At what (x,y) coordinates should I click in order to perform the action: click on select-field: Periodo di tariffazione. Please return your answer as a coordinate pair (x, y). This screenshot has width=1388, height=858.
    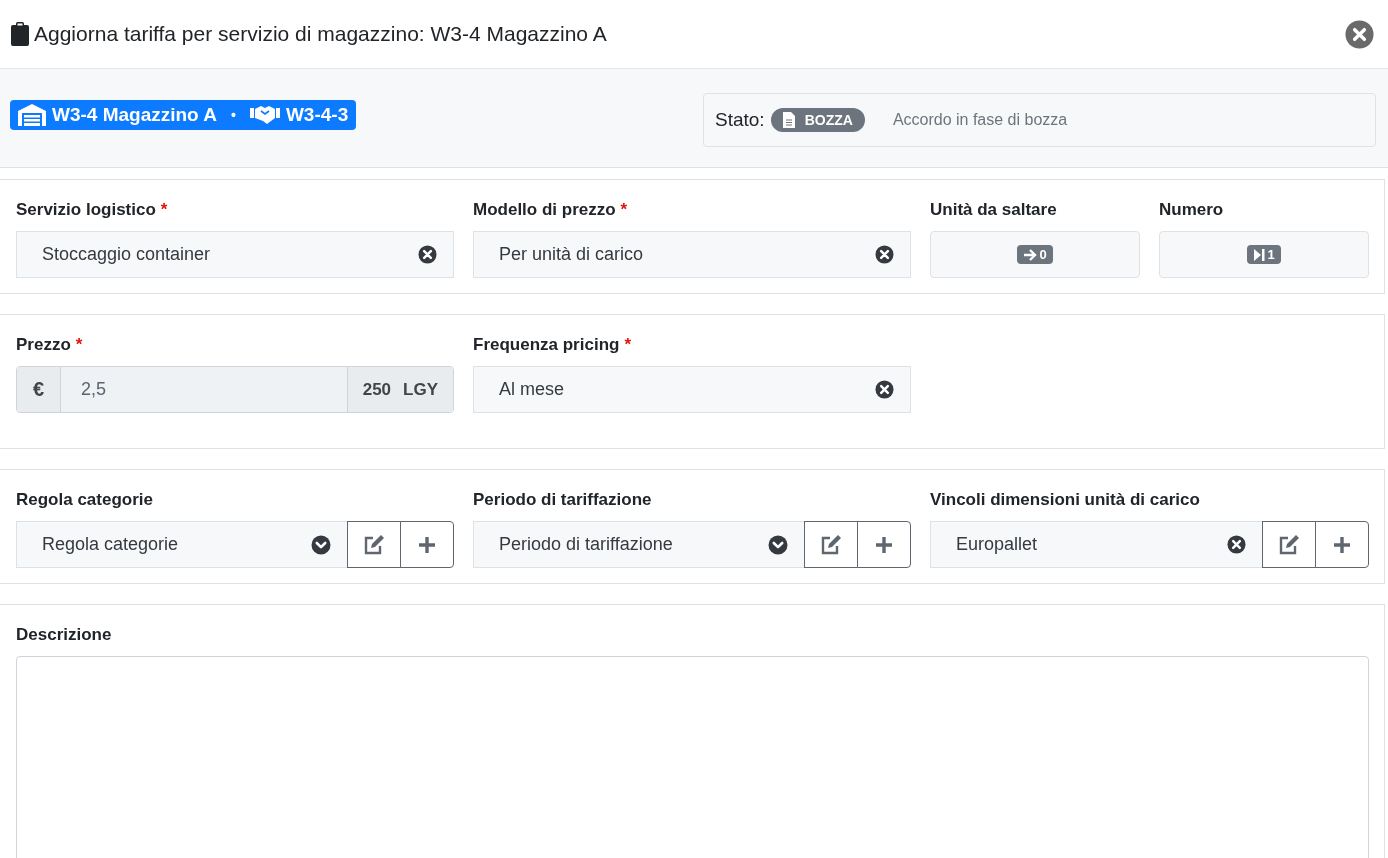
    Looking at the image, I should click on (639, 544).